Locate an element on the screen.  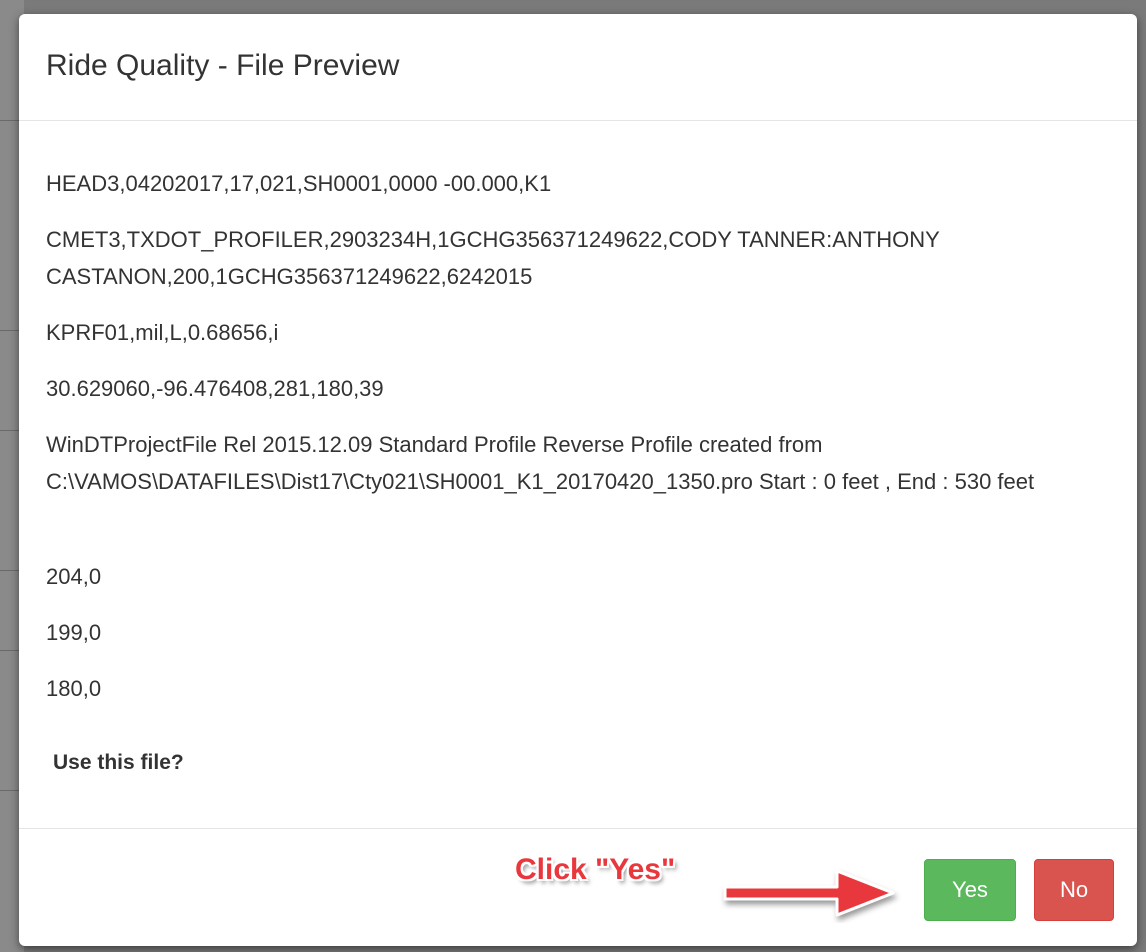
yes-button: Yes is located at coordinates (970, 890).